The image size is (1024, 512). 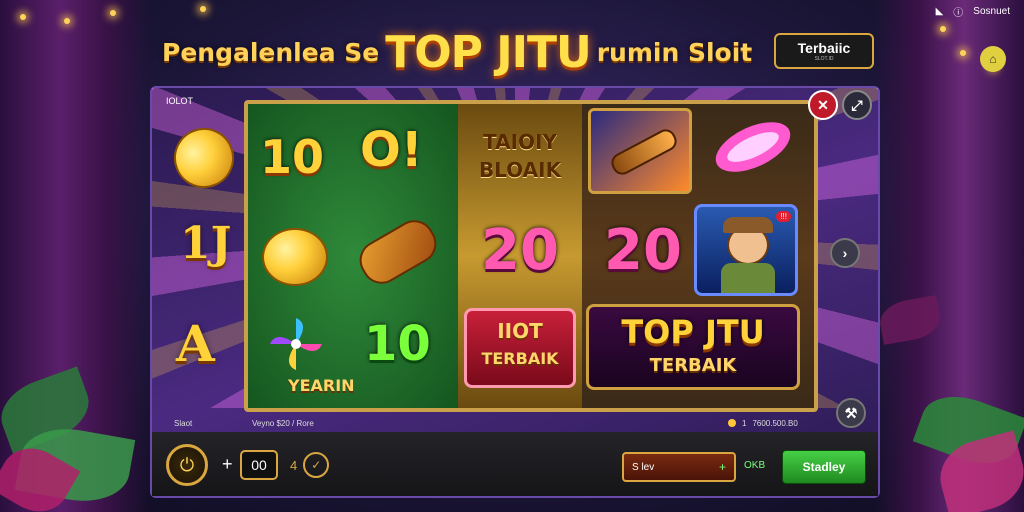 I want to click on plus-label: +, so click(x=227, y=464).